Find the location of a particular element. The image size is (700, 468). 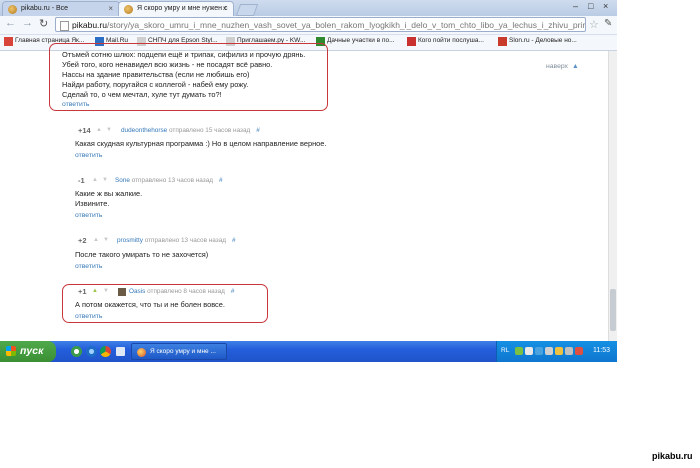

volume-icon is located at coordinates (569, 351).